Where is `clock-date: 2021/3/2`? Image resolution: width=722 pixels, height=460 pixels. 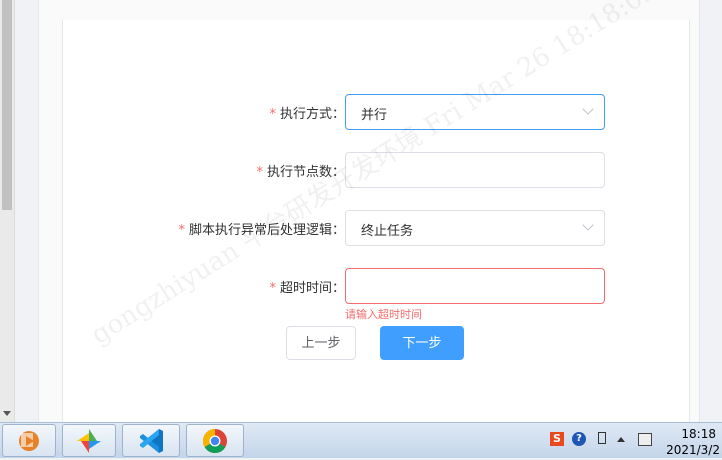
clock-date: 2021/3/2 is located at coordinates (693, 450).